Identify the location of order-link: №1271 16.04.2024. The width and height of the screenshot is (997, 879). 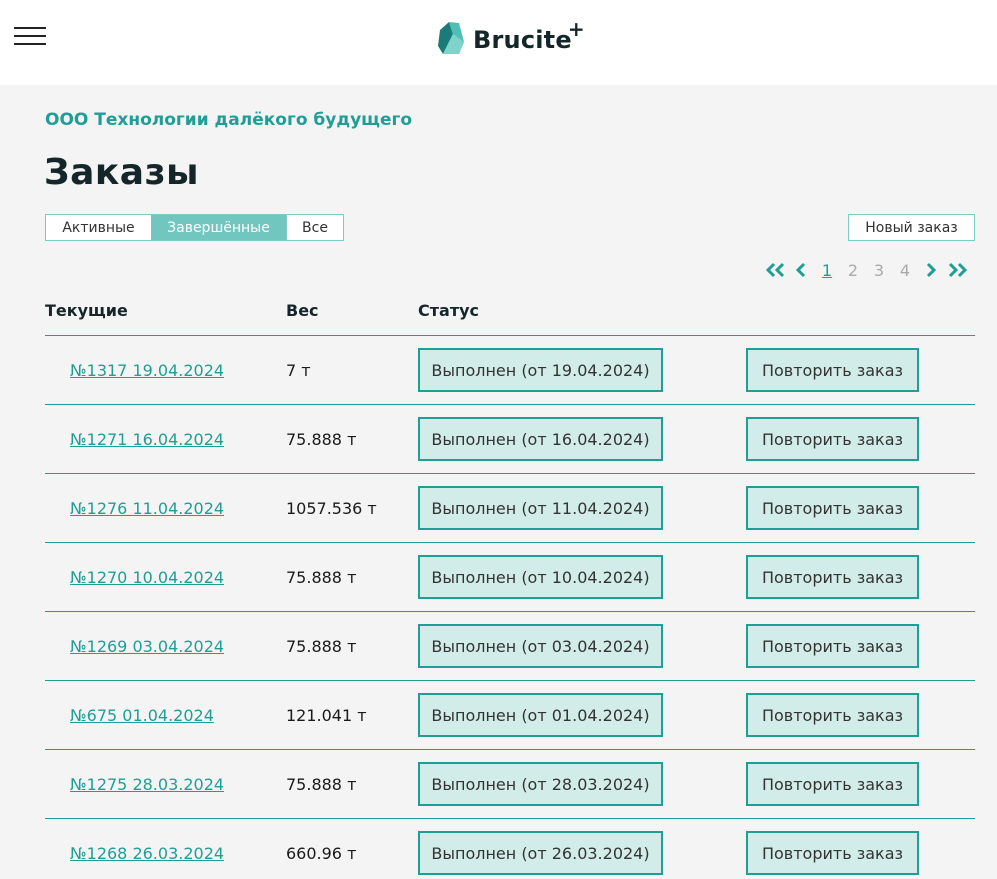
(147, 439).